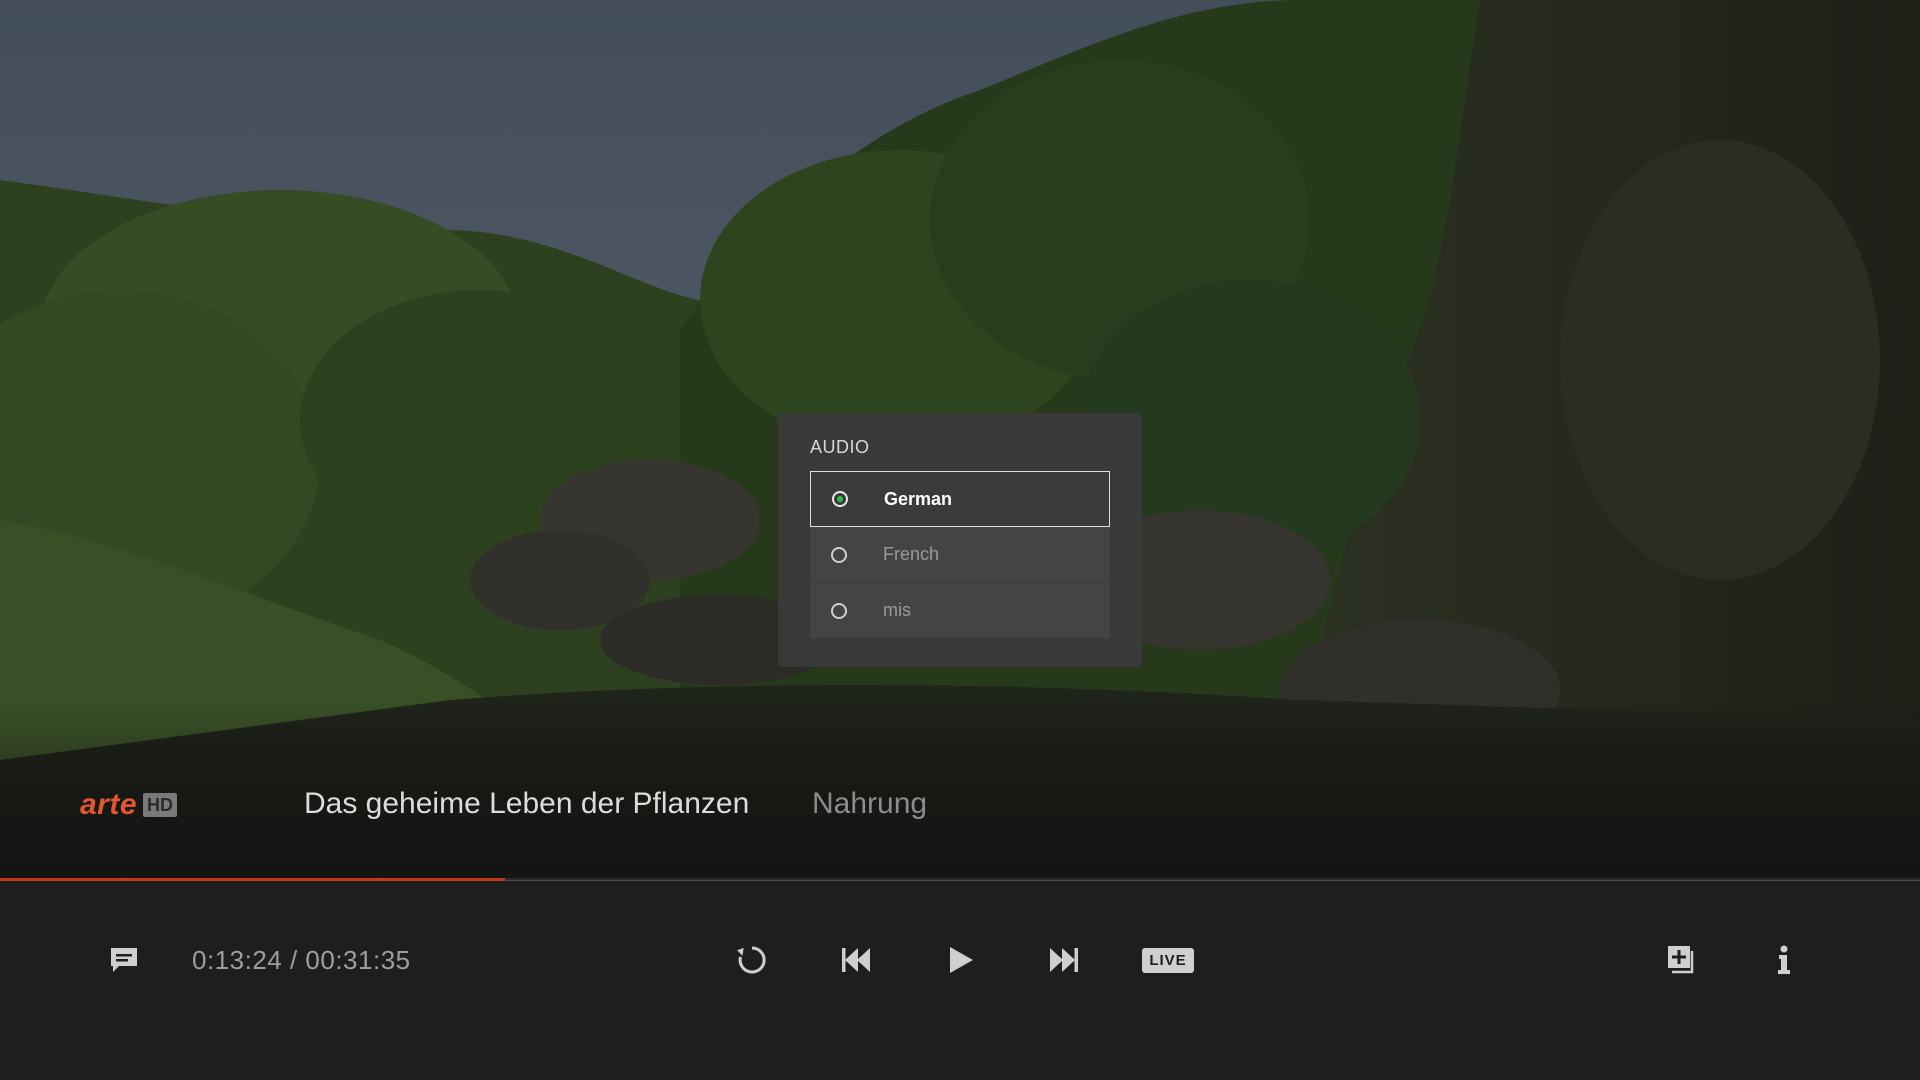  I want to click on info-icon, so click(1784, 960).